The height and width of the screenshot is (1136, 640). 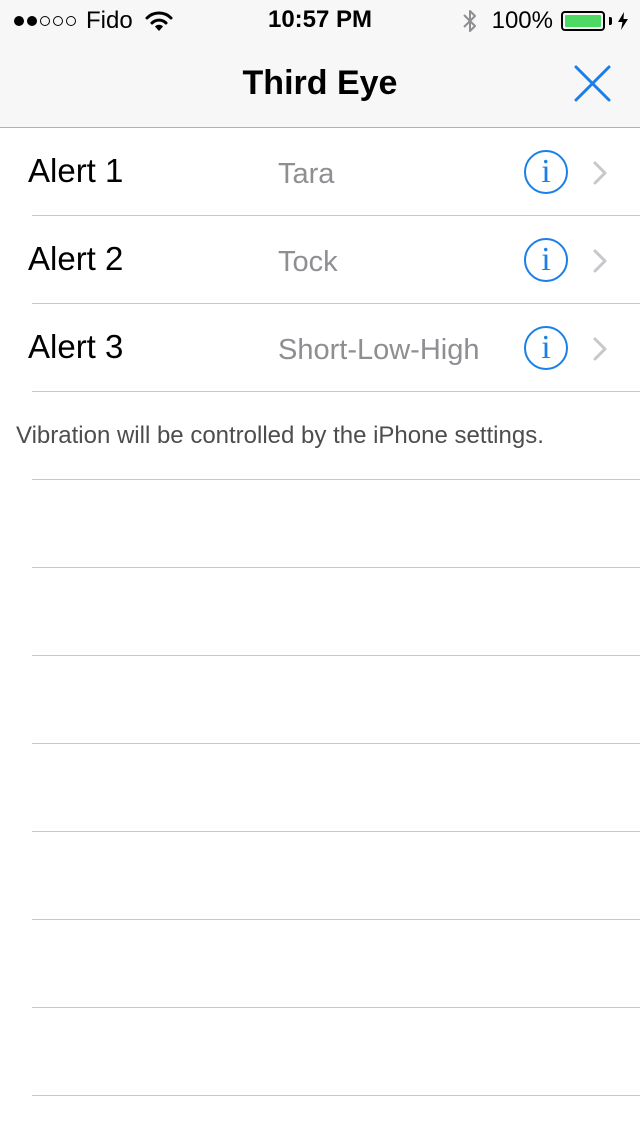 I want to click on alert-label: Alert 2, so click(x=76, y=258).